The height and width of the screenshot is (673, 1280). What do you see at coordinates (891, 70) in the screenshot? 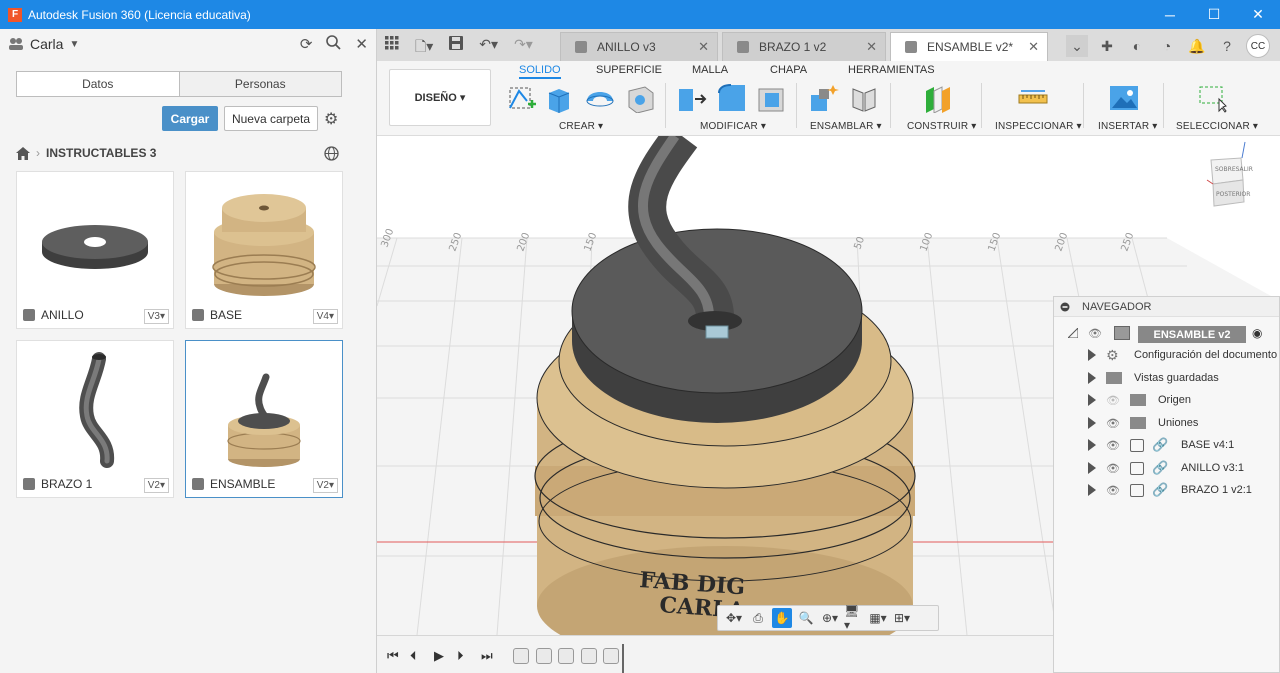
I see `tab-herramientas: HERRAMIENTAS` at bounding box center [891, 70].